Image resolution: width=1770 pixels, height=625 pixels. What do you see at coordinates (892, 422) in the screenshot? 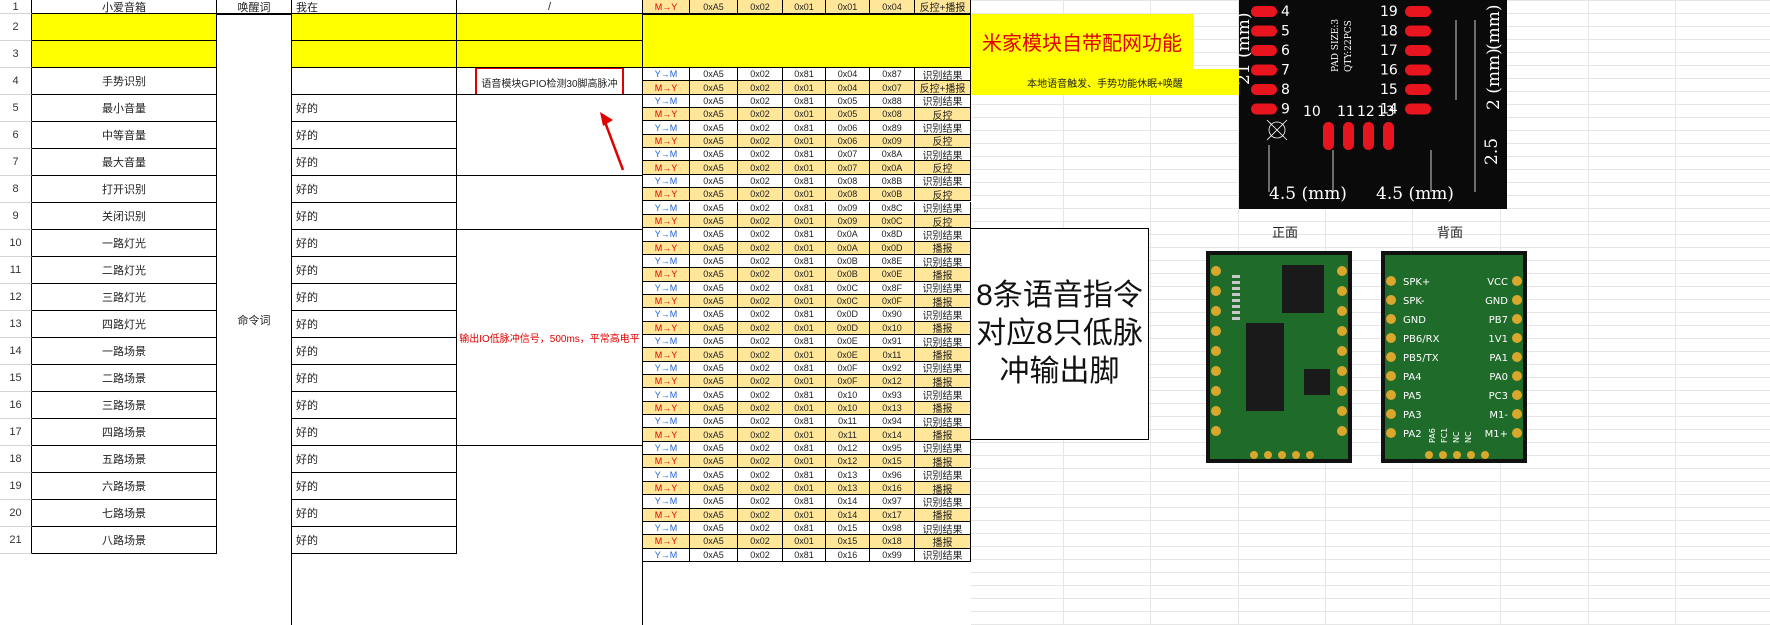
I see `hex-byte-cell: 0x94` at bounding box center [892, 422].